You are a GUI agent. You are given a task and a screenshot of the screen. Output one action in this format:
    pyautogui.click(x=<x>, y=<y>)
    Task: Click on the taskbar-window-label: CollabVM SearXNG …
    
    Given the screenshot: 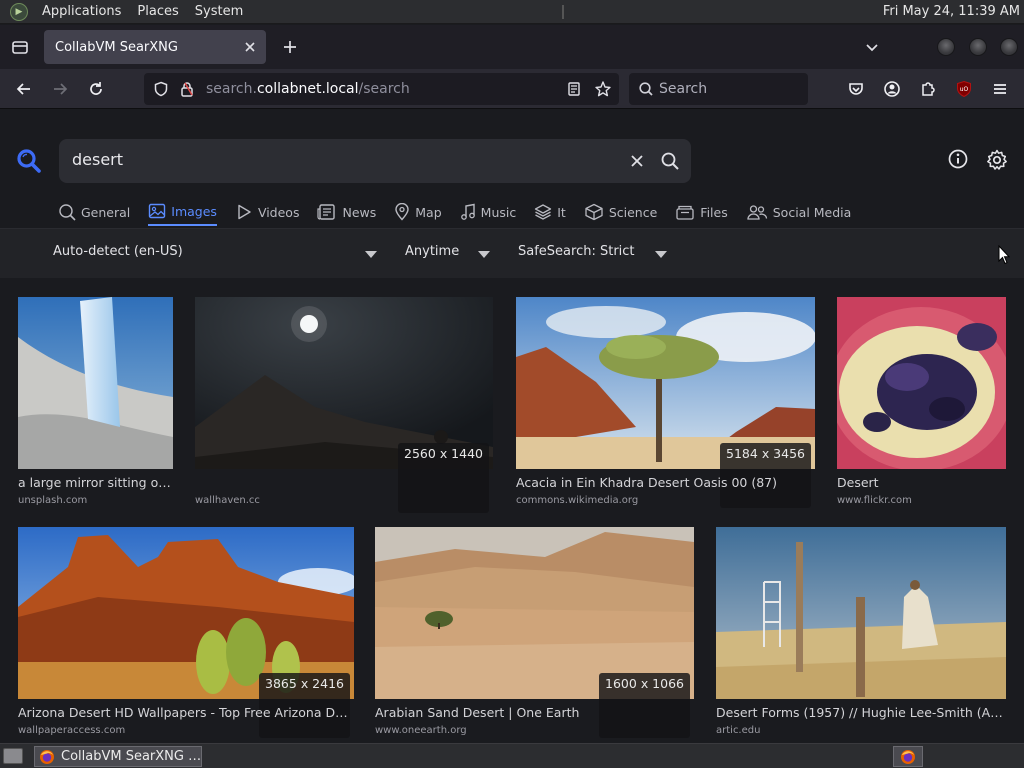 What is the action you would take?
    pyautogui.click(x=131, y=756)
    